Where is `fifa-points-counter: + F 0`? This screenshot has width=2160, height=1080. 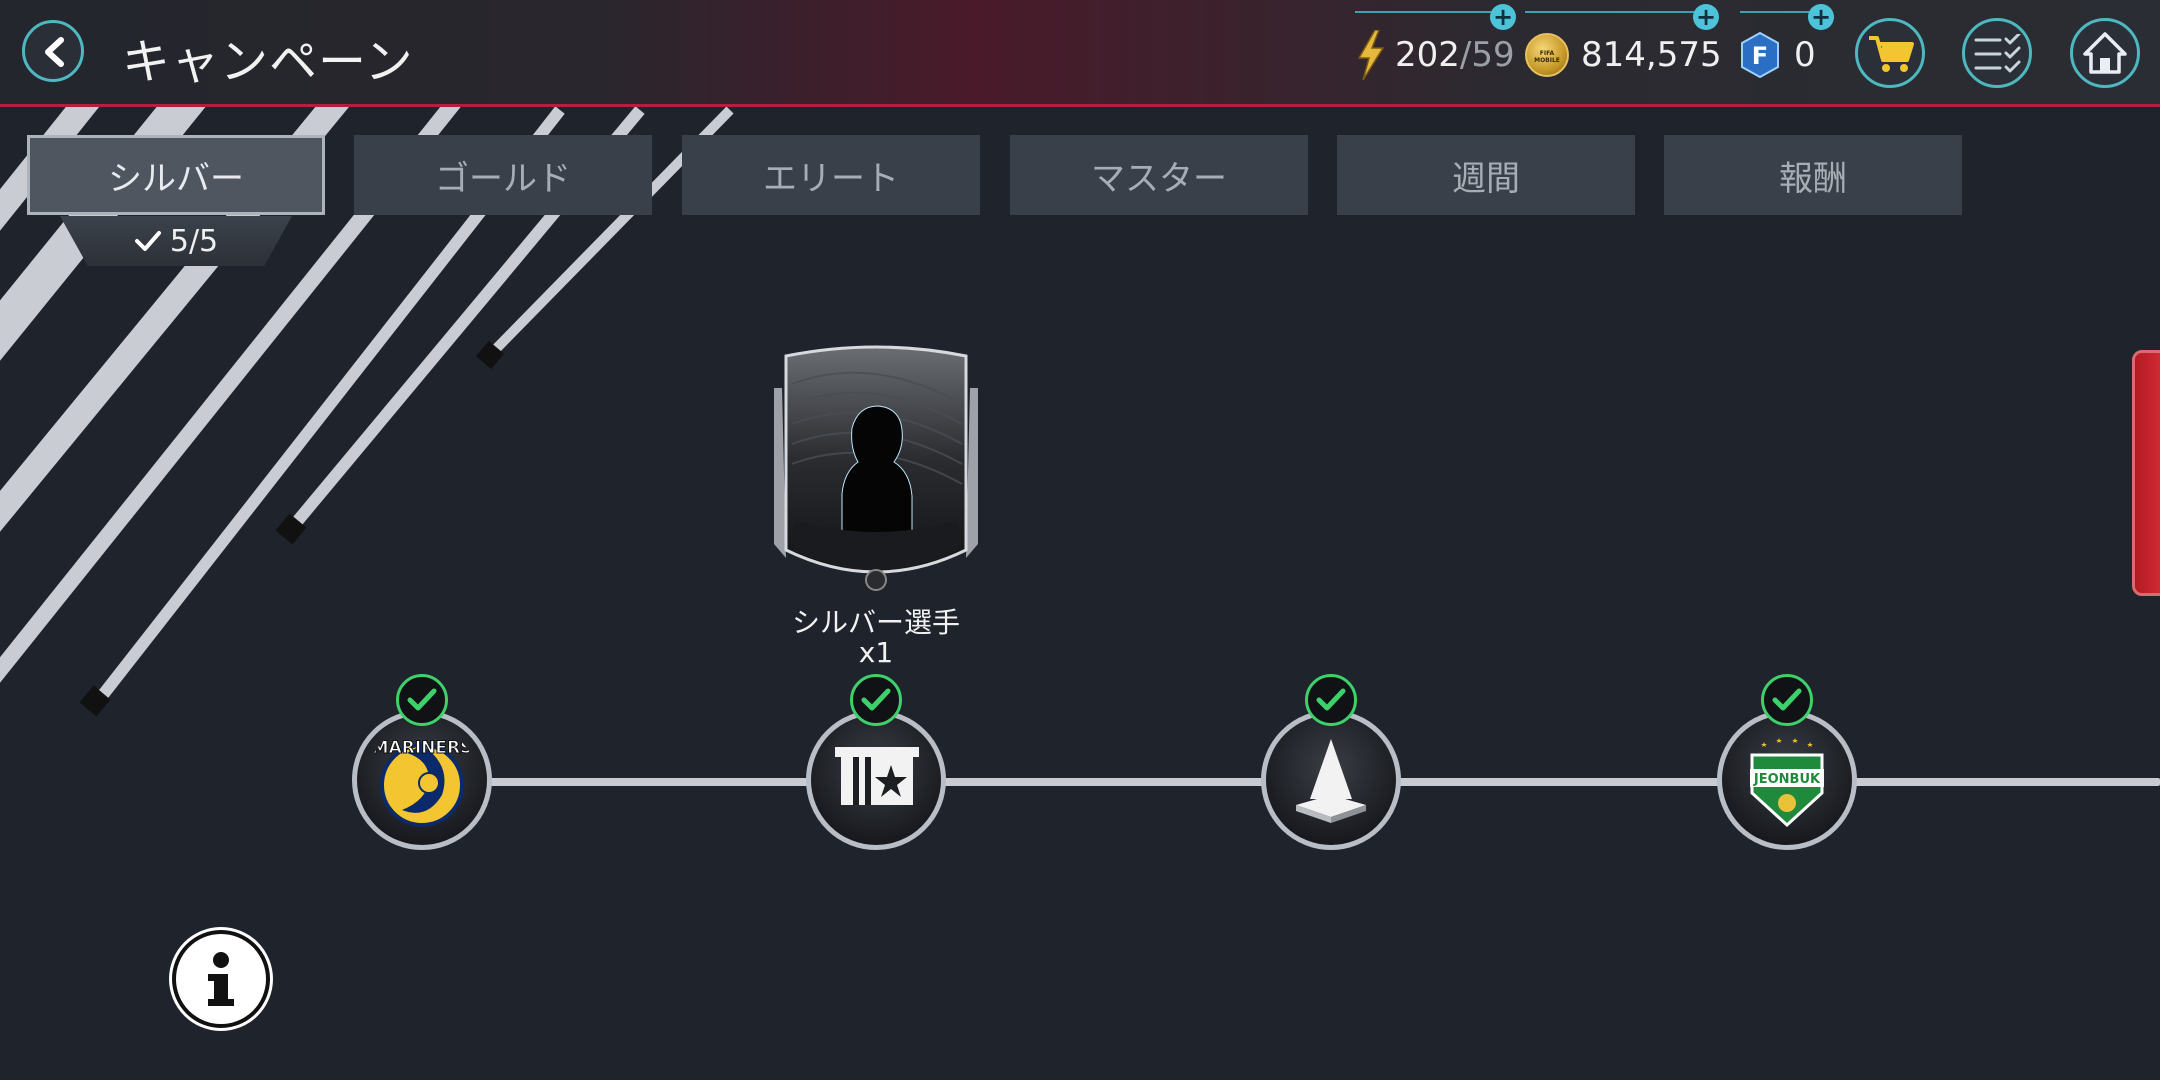 fifa-points-counter: + F 0 is located at coordinates (1787, 42).